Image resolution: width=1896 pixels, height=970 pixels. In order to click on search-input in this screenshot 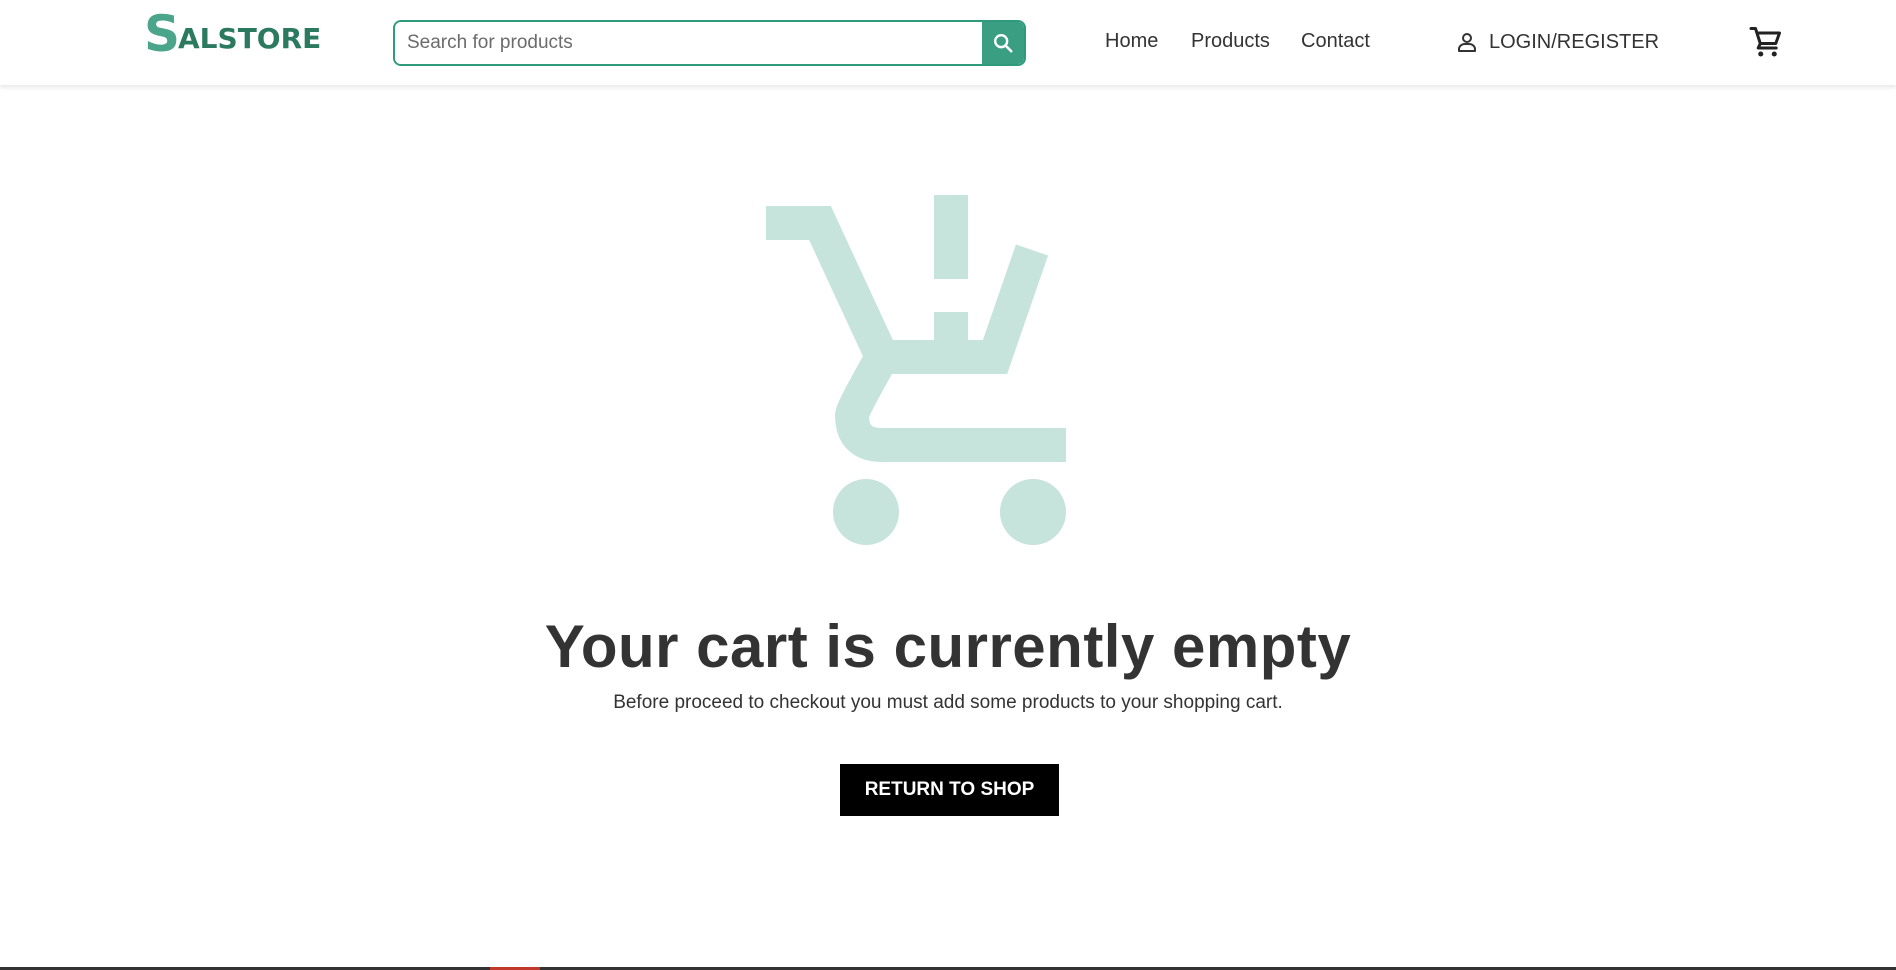, I will do `click(688, 43)`.